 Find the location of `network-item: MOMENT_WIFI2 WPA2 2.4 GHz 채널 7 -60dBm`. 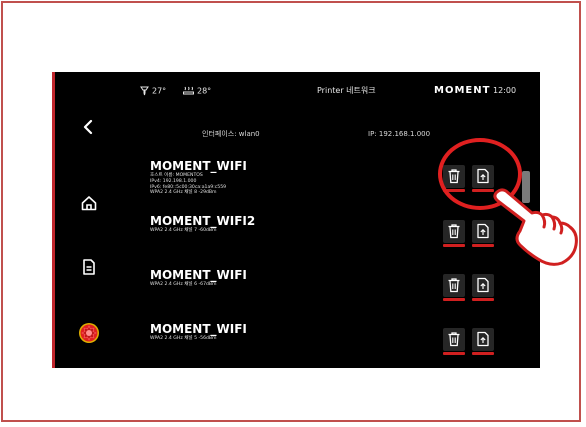

network-item: MOMENT_WIFI2 WPA2 2.4 GHz 채널 7 -60dBm is located at coordinates (203, 223).